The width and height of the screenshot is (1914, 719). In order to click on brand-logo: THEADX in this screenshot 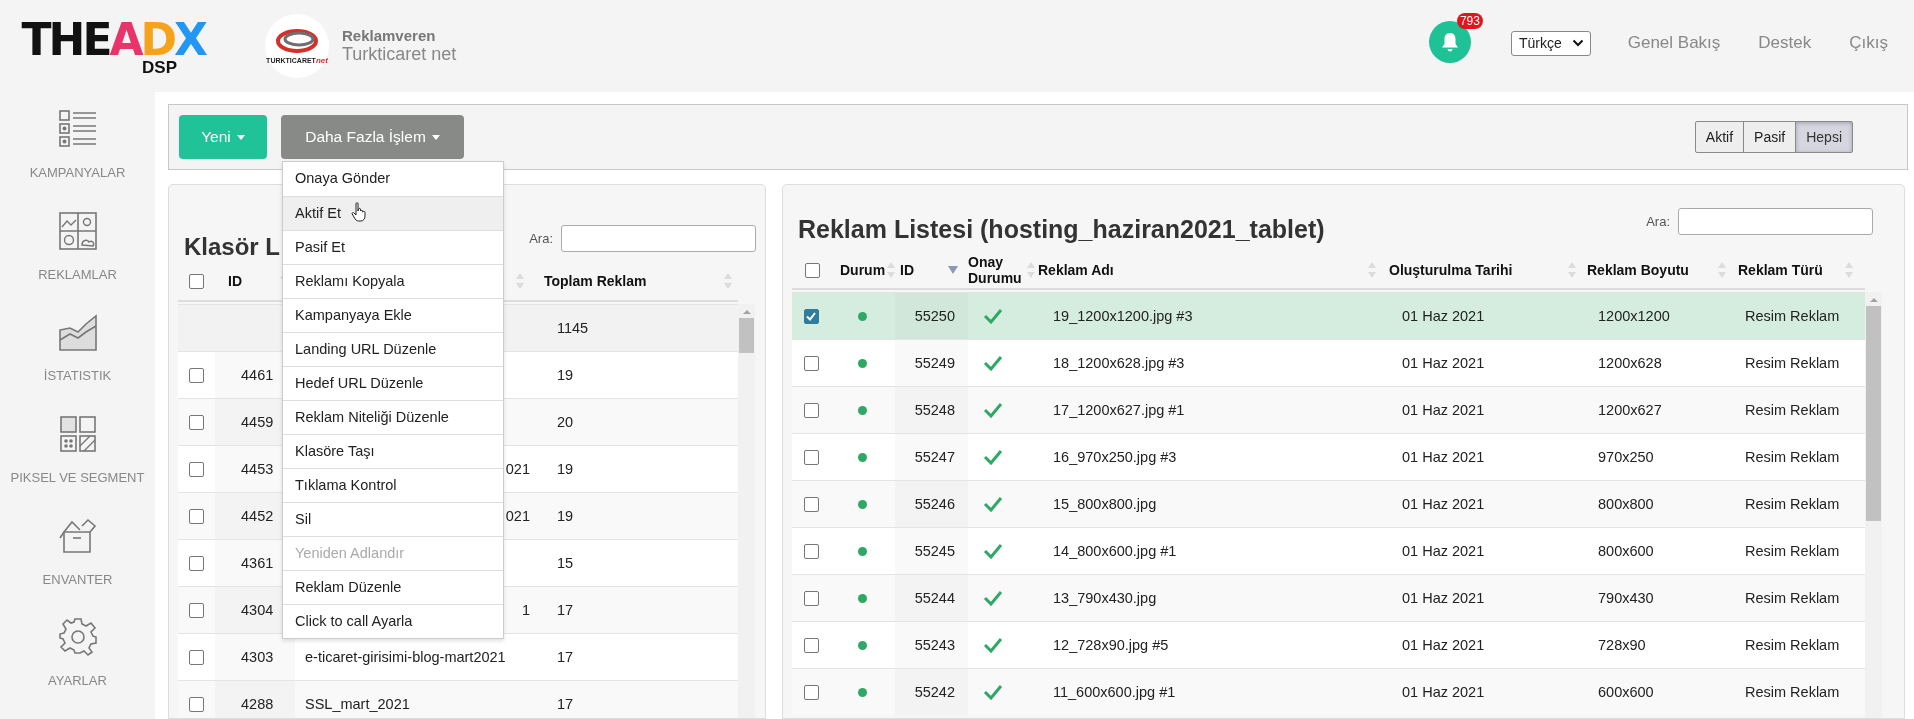, I will do `click(113, 40)`.